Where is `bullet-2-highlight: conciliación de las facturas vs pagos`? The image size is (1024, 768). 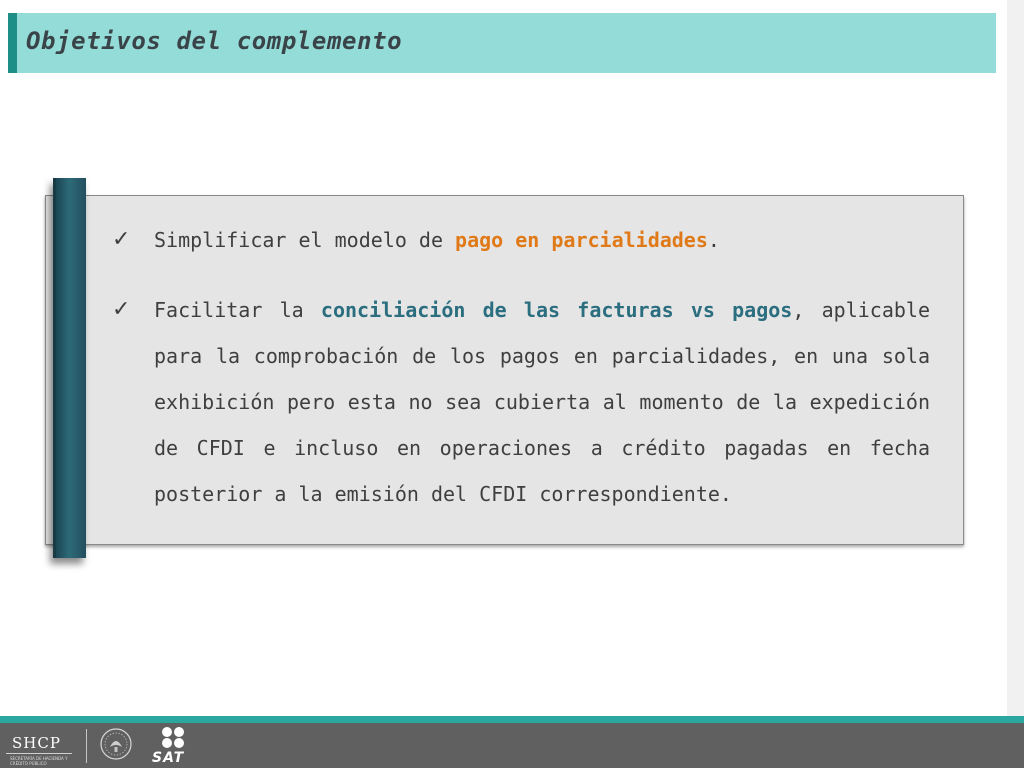 bullet-2-highlight: conciliación de las facturas vs pagos is located at coordinates (556, 310).